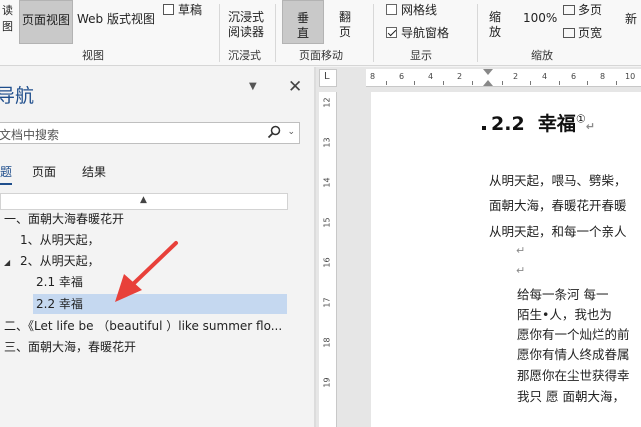  Describe the element at coordinates (6, 171) in the screenshot. I see `tab-headings: 题` at that location.